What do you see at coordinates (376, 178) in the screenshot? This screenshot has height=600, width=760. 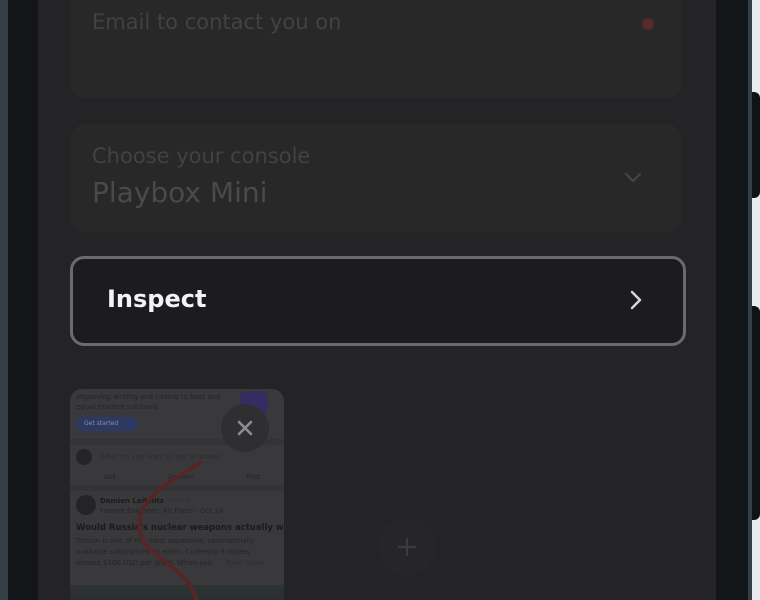 I see `console-select: Choose your console Playbox Mini` at bounding box center [376, 178].